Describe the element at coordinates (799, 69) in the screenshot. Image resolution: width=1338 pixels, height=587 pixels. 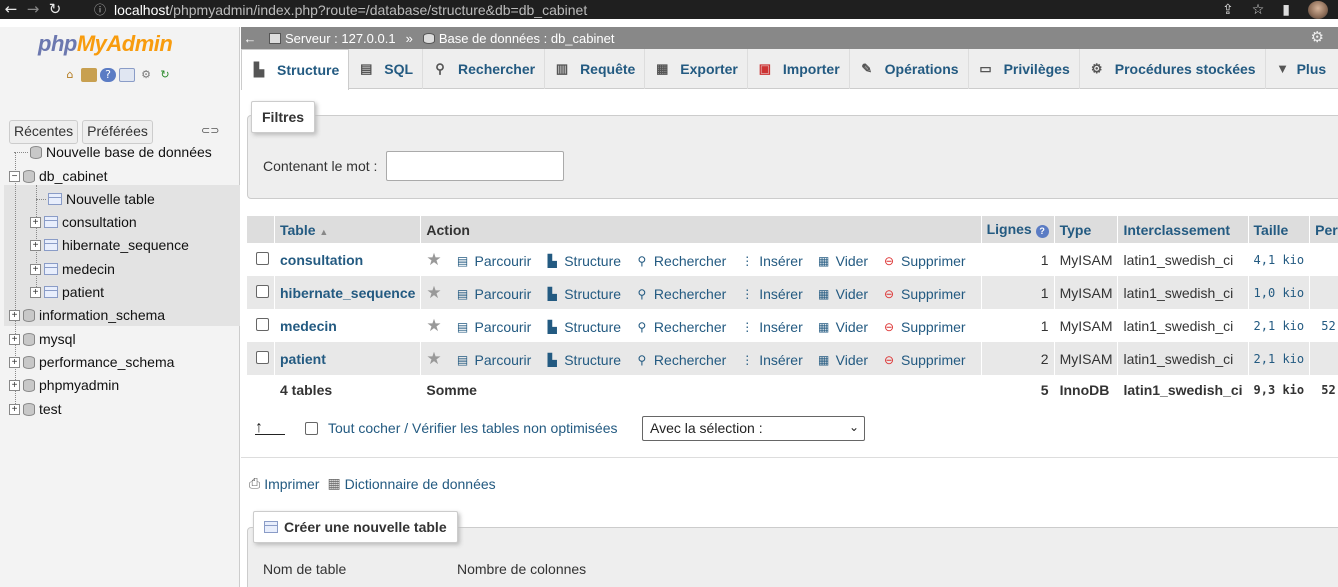
I see `tab-import: ▣ Importer` at that location.